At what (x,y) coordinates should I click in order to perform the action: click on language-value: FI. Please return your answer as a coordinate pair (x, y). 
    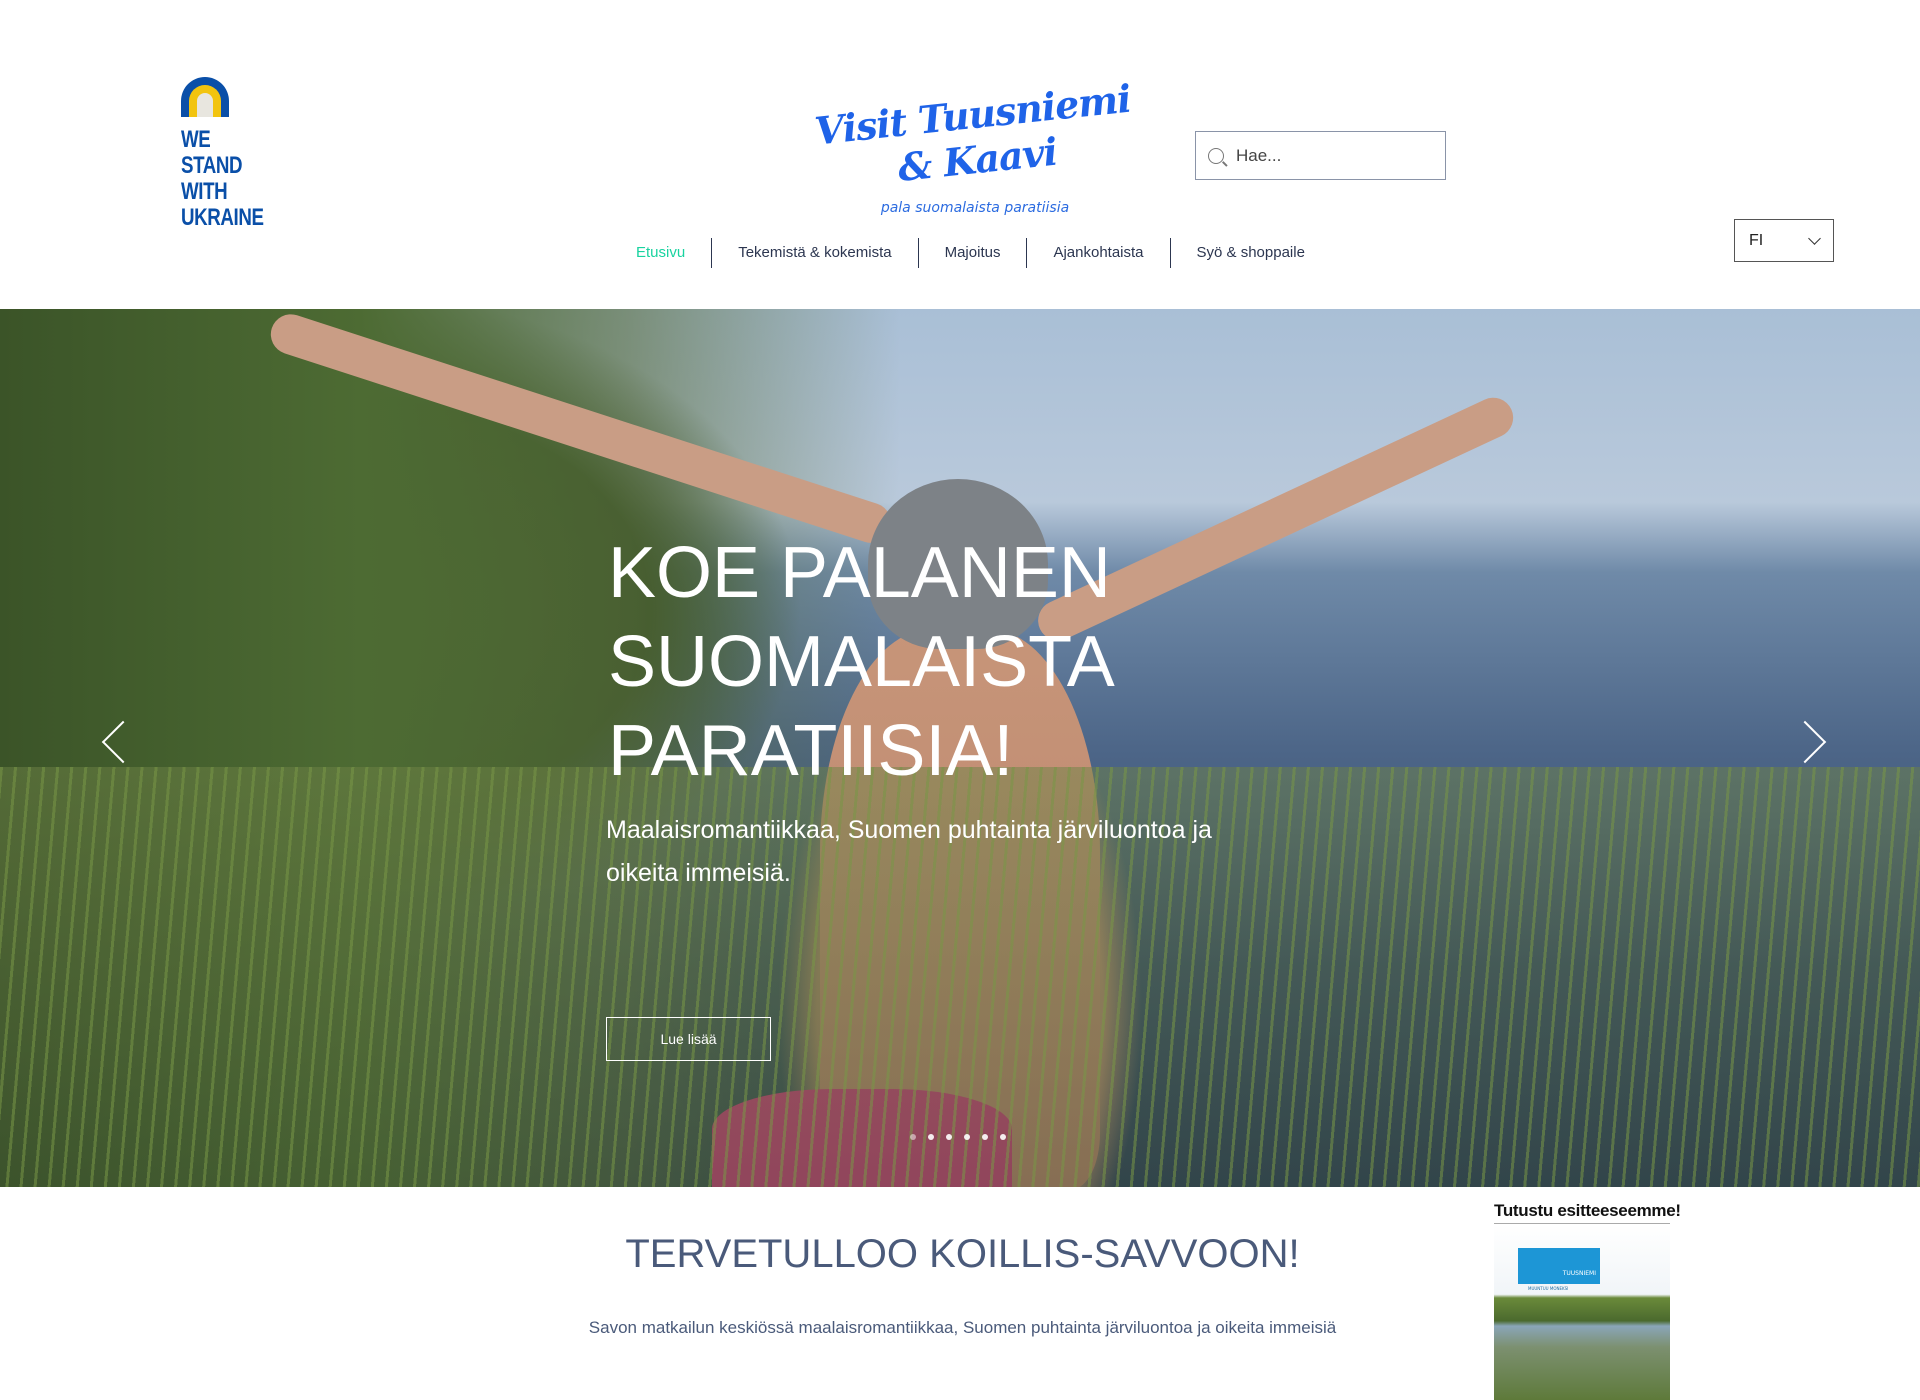
    Looking at the image, I should click on (1756, 240).